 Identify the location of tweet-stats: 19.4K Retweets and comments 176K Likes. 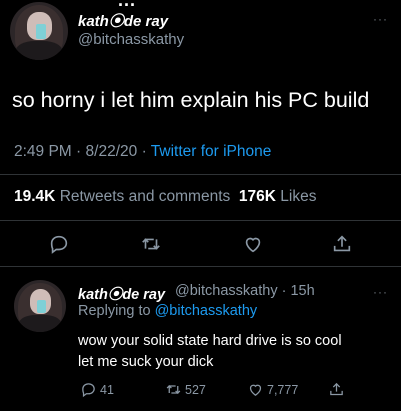
(165, 197).